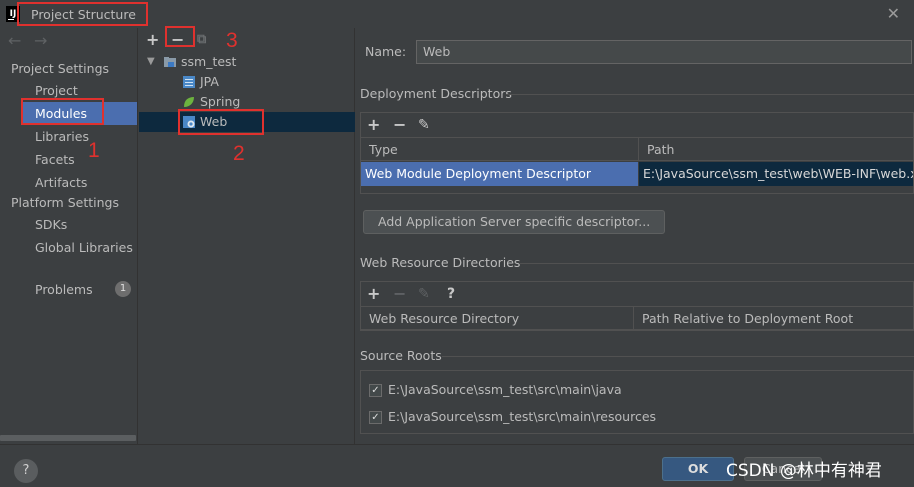 Image resolution: width=914 pixels, height=487 pixels. What do you see at coordinates (436, 93) in the screenshot?
I see `deployment-descriptors-title: Deployment Descriptors` at bounding box center [436, 93].